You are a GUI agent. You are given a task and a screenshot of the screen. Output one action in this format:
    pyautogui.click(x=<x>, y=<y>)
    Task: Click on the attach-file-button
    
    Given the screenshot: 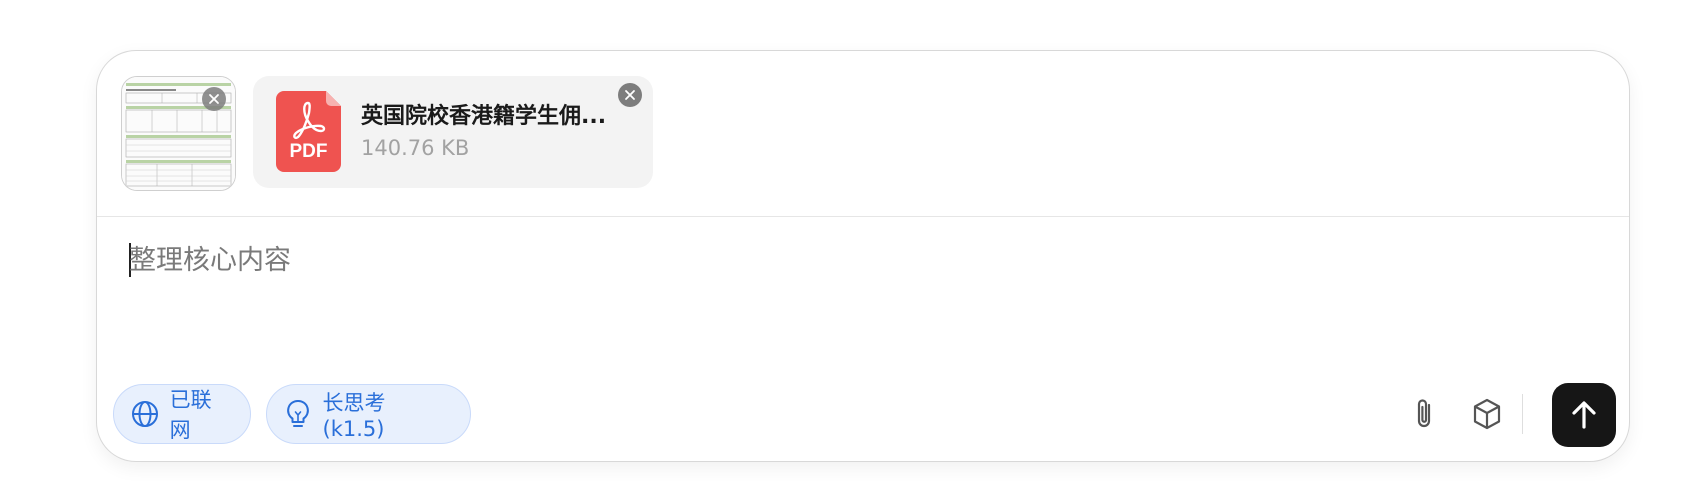 What is the action you would take?
    pyautogui.click(x=1424, y=414)
    